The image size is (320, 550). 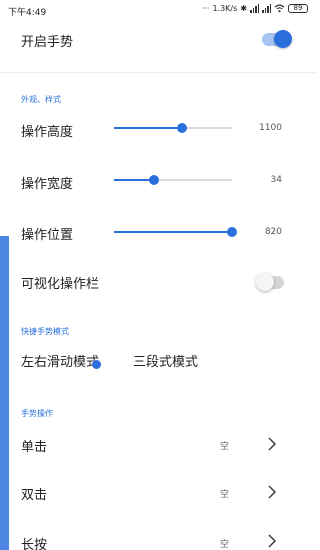 What do you see at coordinates (225, 447) in the screenshot?
I see `action-value-tap: 空` at bounding box center [225, 447].